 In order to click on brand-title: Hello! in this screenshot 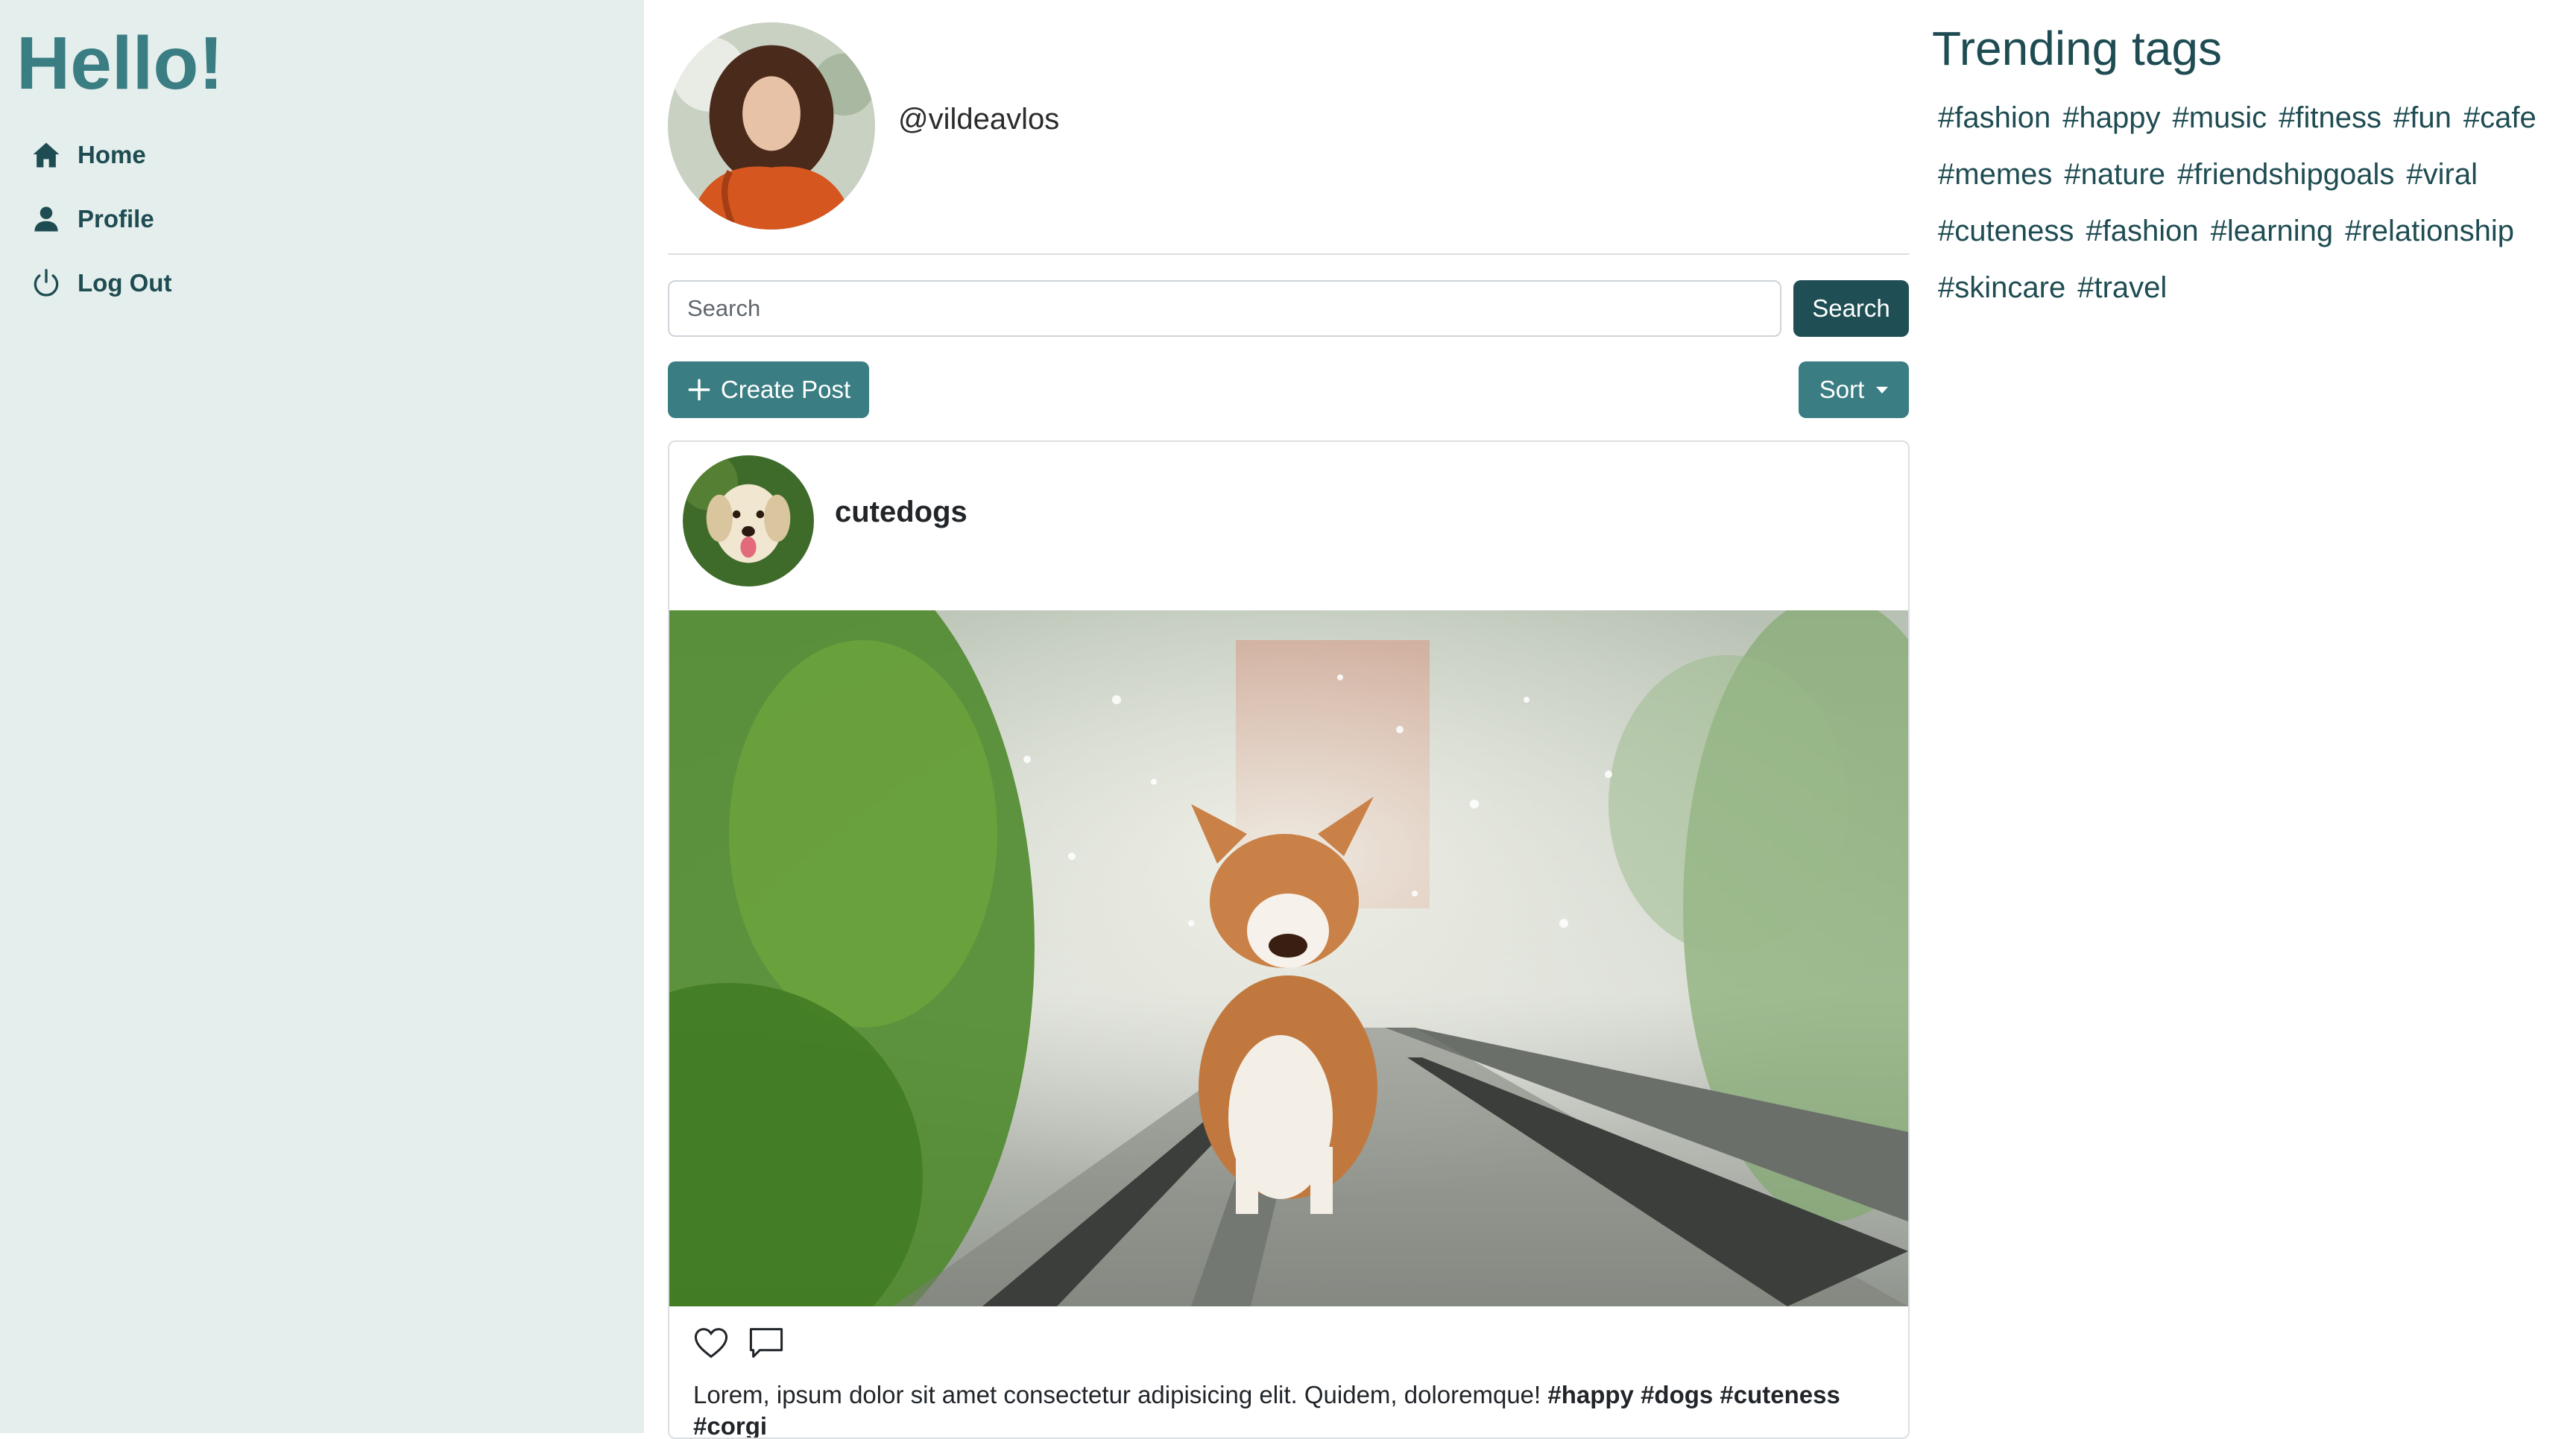, I will do `click(120, 63)`.